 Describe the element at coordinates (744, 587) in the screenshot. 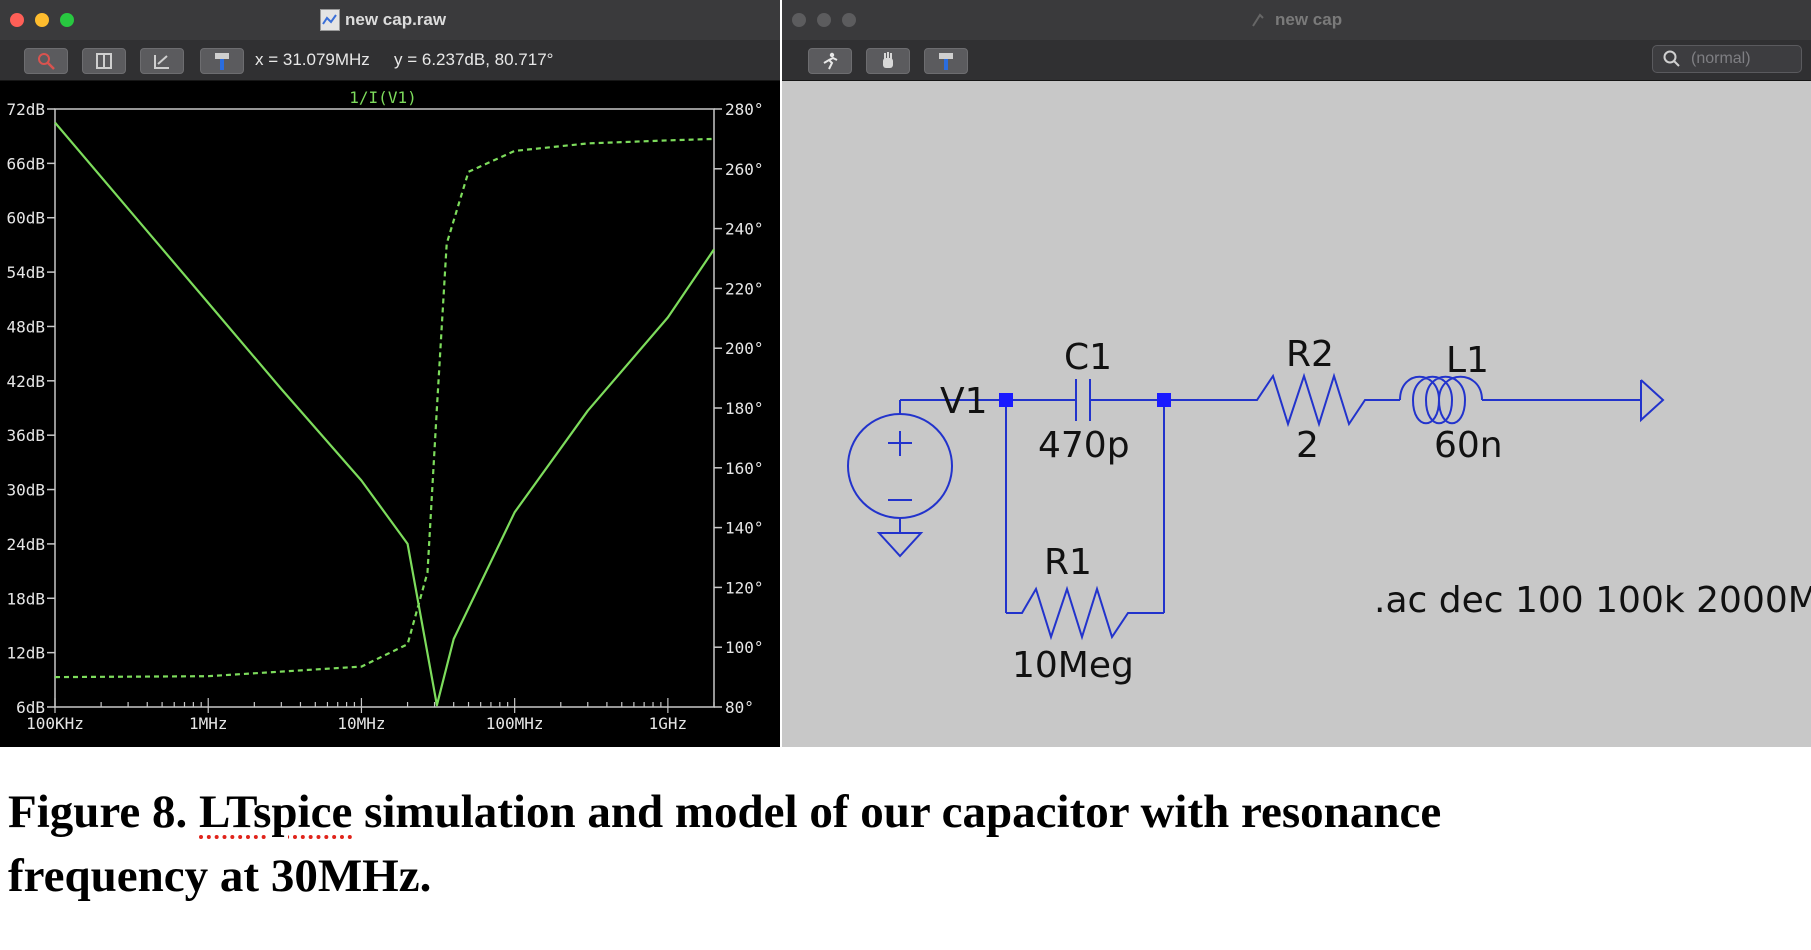

I see `y-right-tick-label: 120°` at that location.